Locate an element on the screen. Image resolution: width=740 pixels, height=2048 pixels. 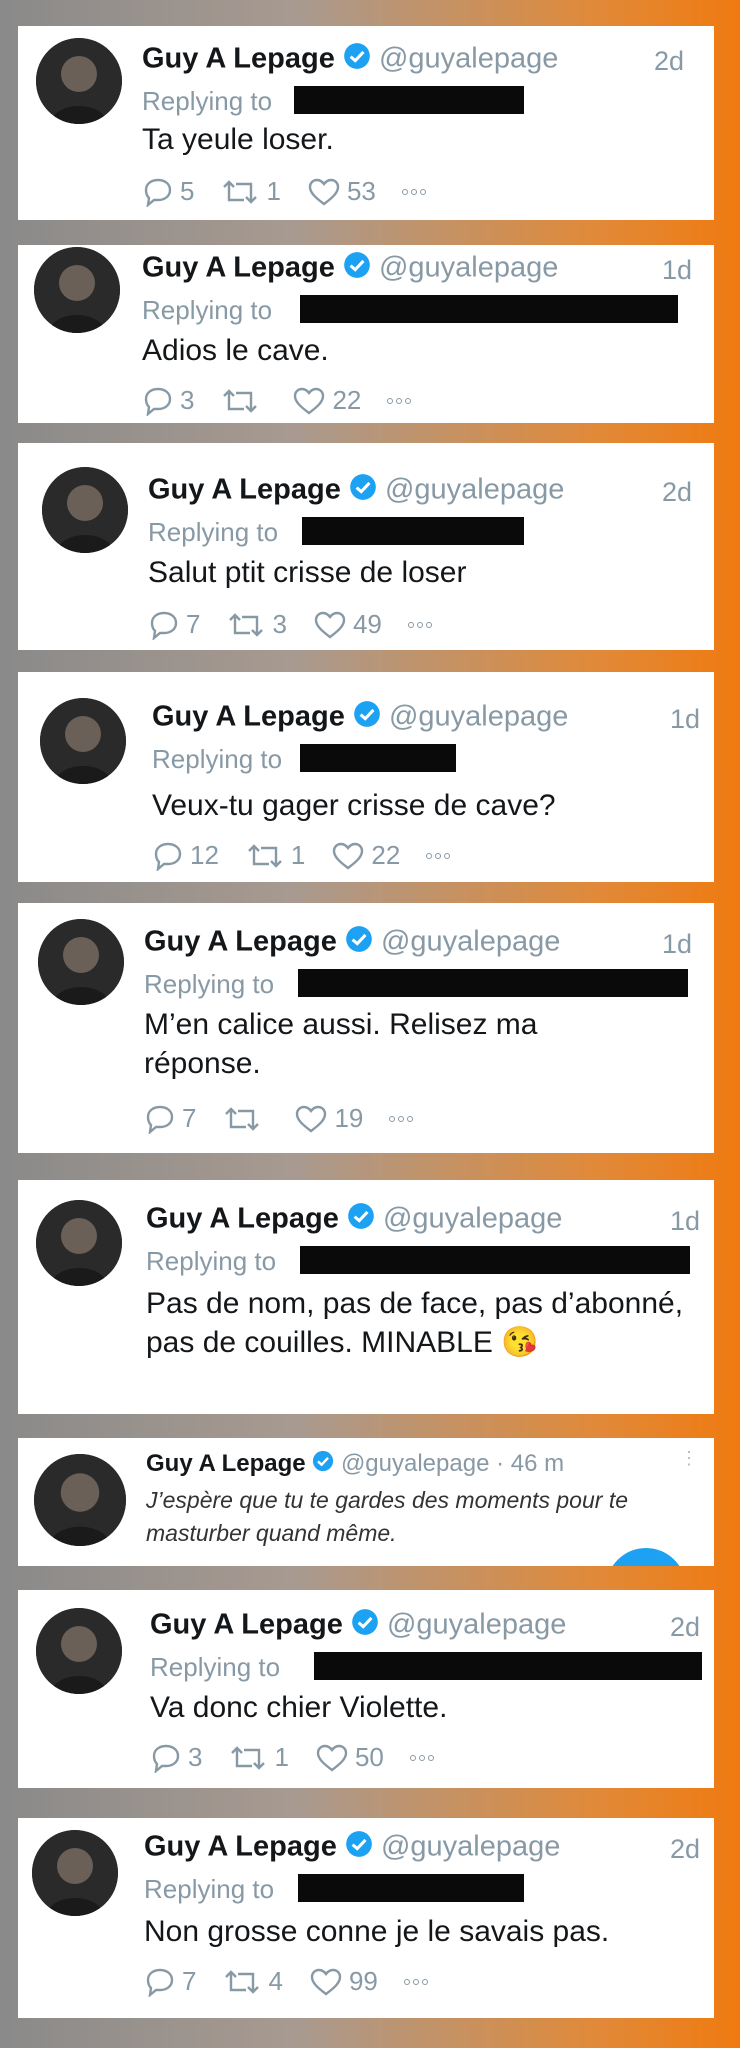
retweet-button: 3 is located at coordinates (256, 624).